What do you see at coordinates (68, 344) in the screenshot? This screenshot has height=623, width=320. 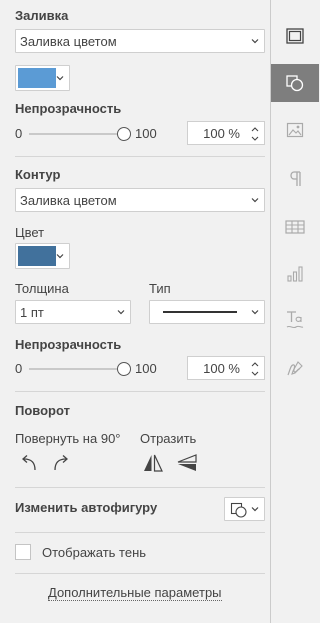 I see `stroke-opacity-title: Непрозрачность` at bounding box center [68, 344].